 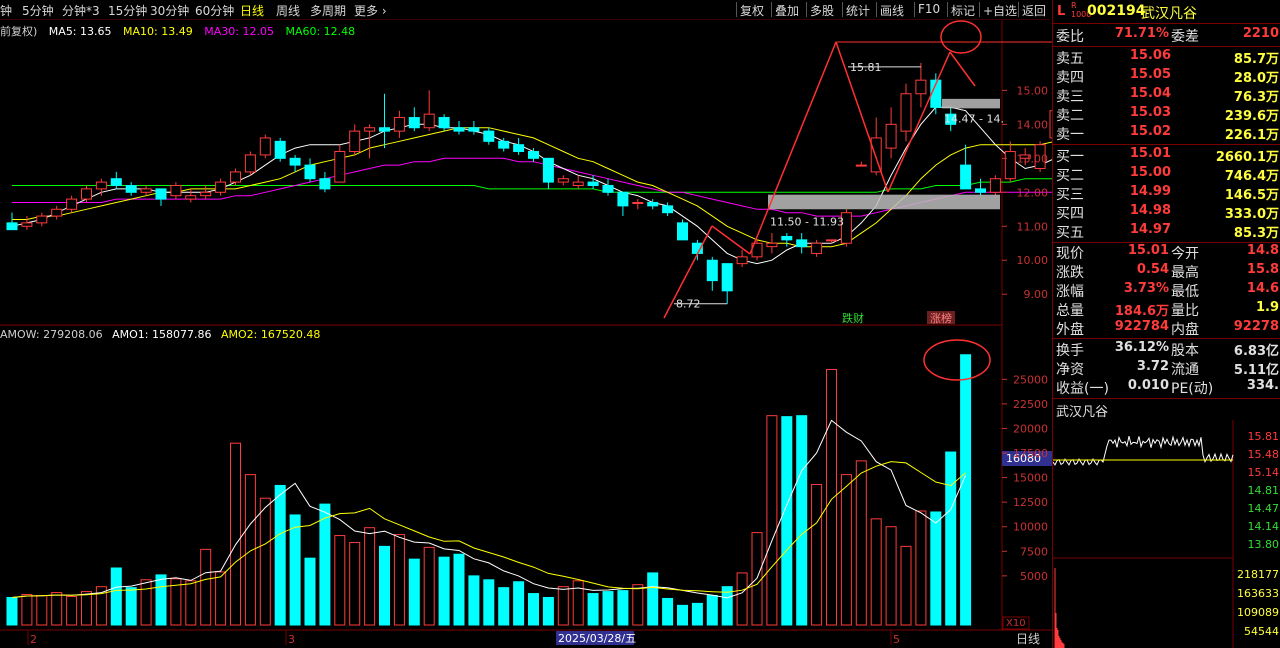 What do you see at coordinates (1150, 191) in the screenshot?
I see `bid-price: 14.99` at bounding box center [1150, 191].